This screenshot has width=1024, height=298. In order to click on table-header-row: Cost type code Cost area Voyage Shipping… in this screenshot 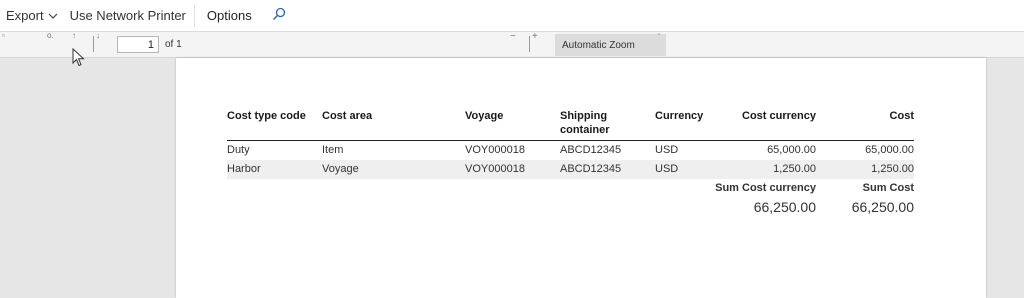, I will do `click(570, 124)`.